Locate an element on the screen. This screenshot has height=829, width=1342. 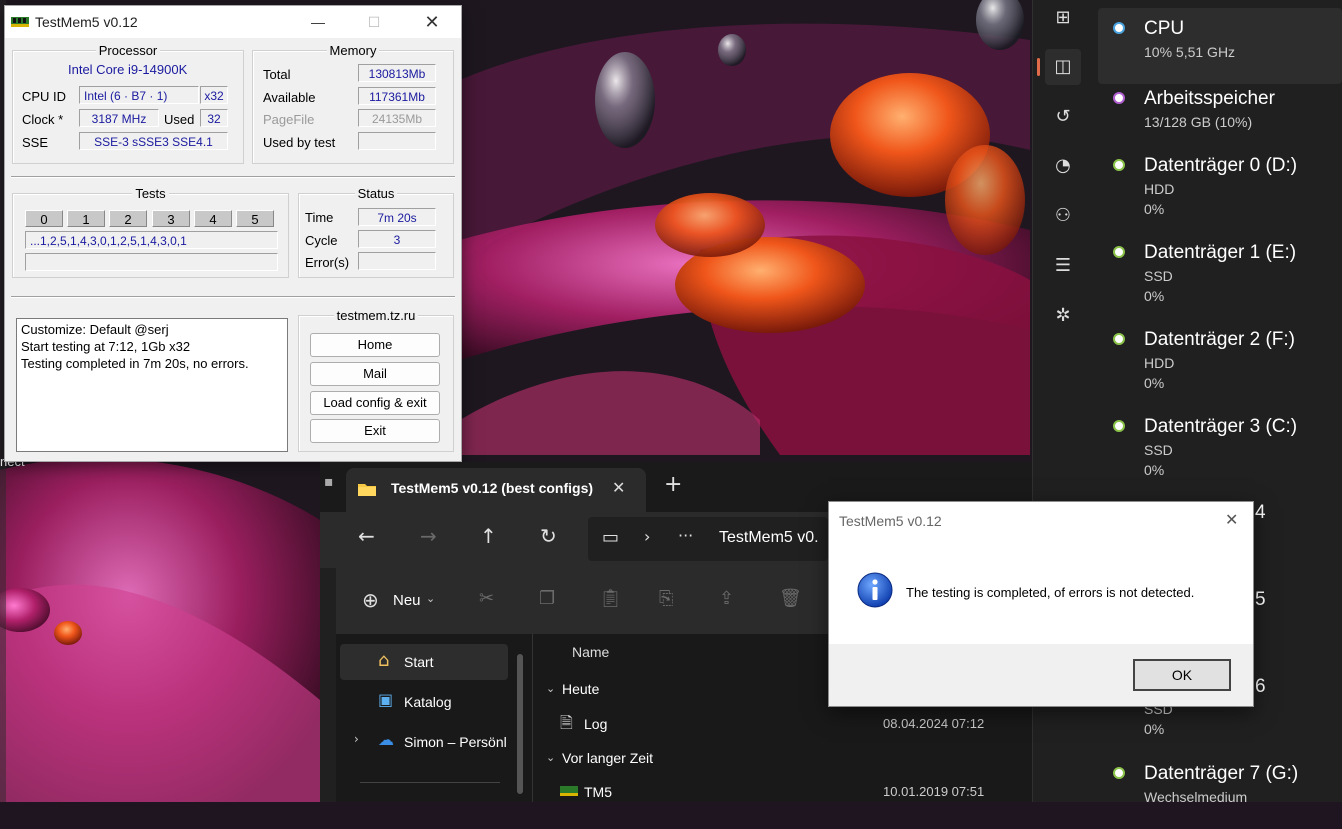
startup-icon: ◔ is located at coordinates (1063, 166).